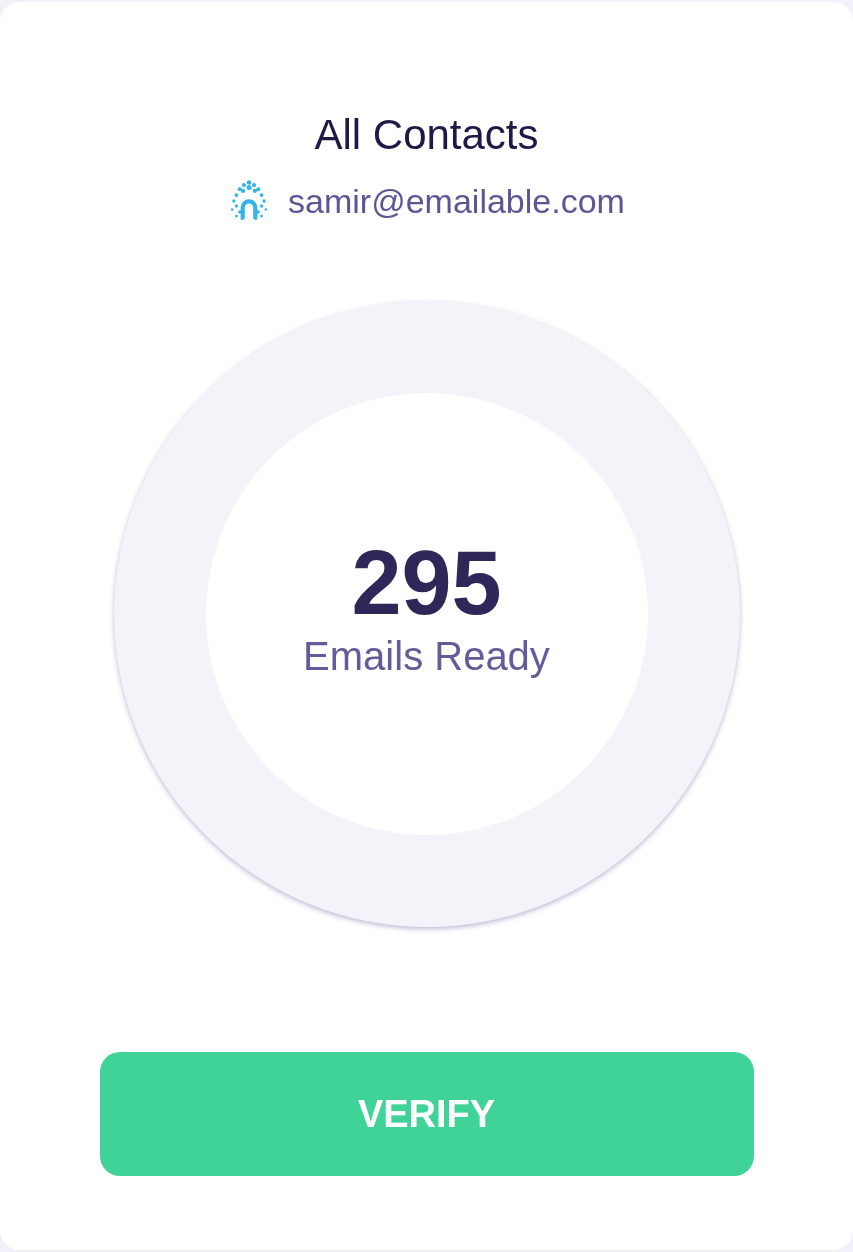 The height and width of the screenshot is (1252, 853). Describe the element at coordinates (456, 201) in the screenshot. I see `account-email: samir@emailable.com` at that location.